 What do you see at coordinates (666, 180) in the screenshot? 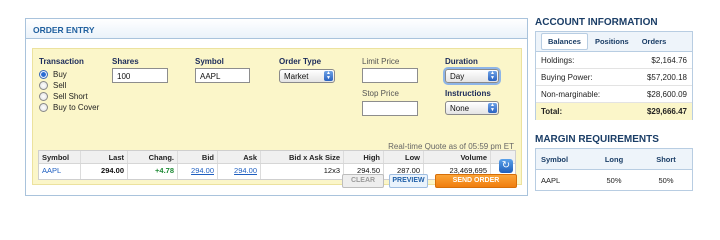
I see `margin-cell-short: 50%` at bounding box center [666, 180].